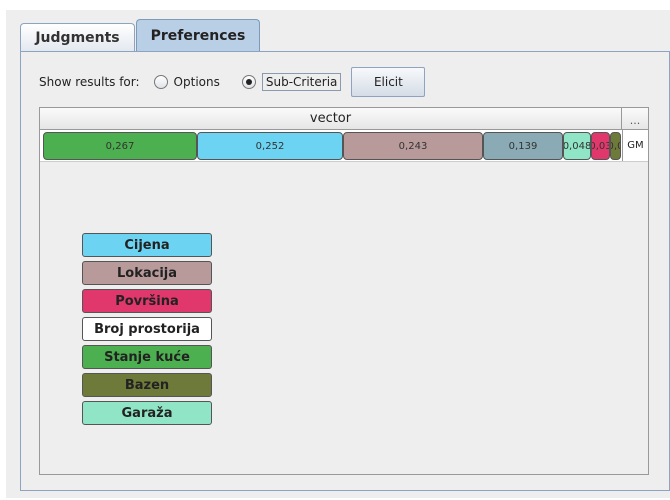  Describe the element at coordinates (615, 146) in the screenshot. I see `bar-segment: 0,0` at that location.